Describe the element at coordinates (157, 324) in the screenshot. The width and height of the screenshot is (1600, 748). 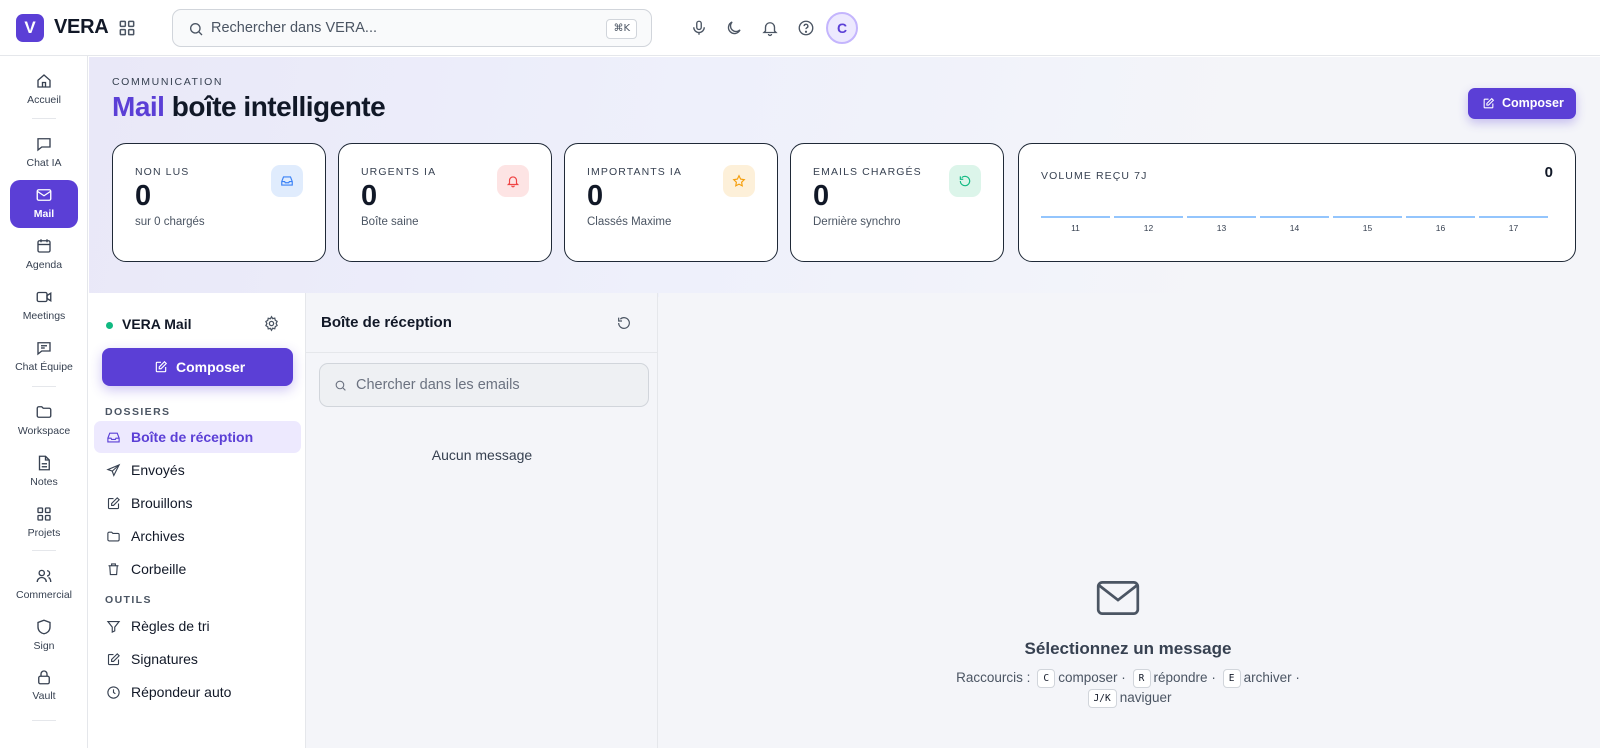
I see `mail-sidebar-title: VERA Mail` at that location.